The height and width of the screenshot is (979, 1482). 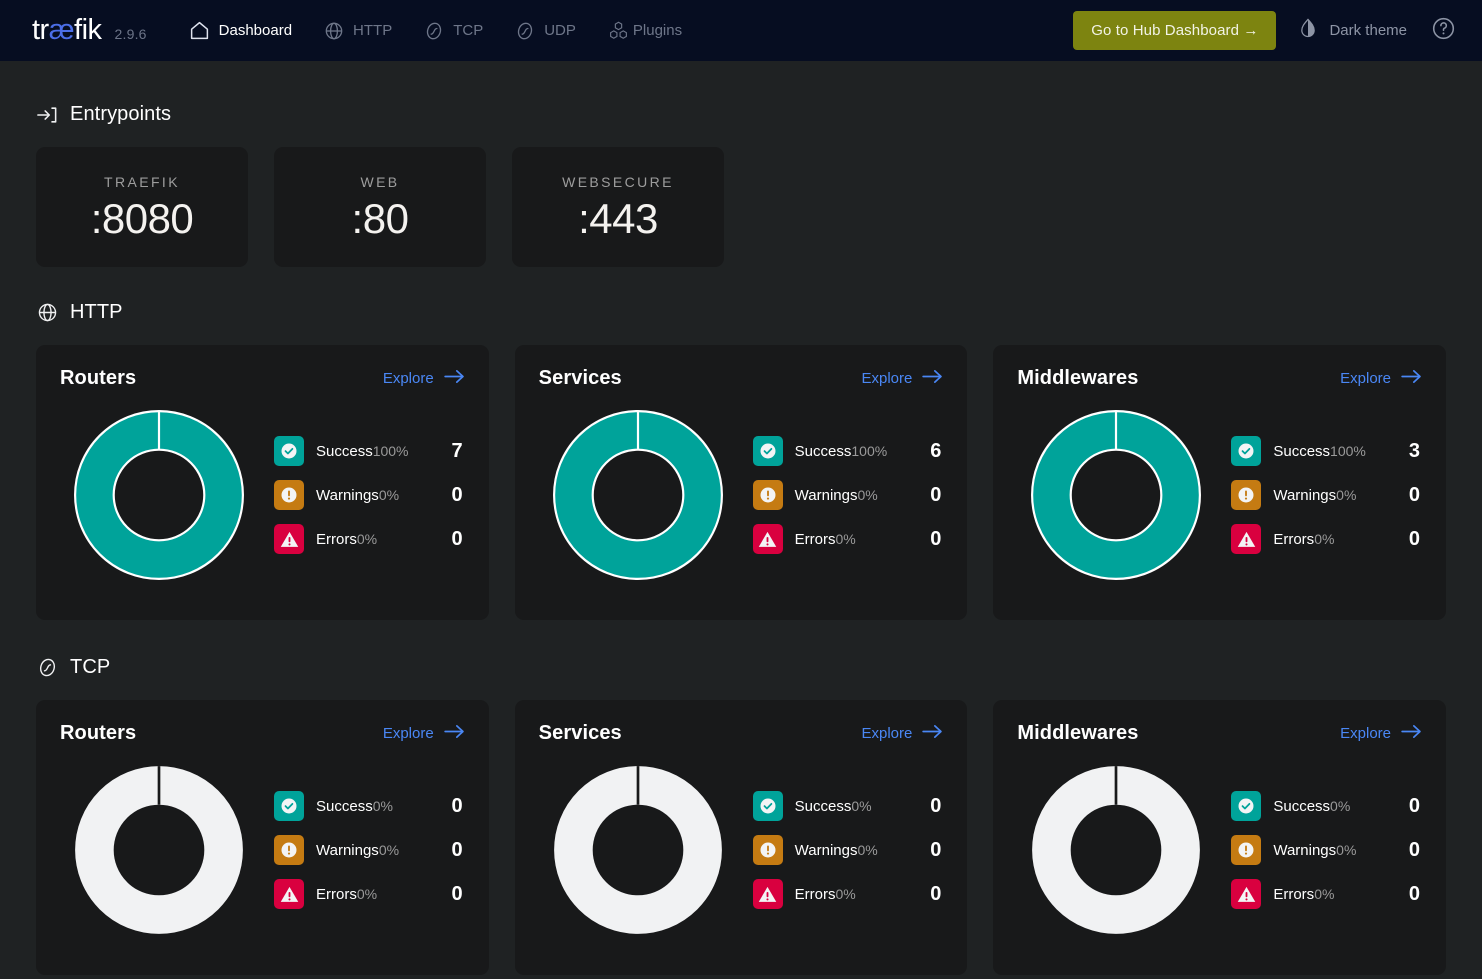 I want to click on legend-text: Success0%, so click(x=376, y=806).